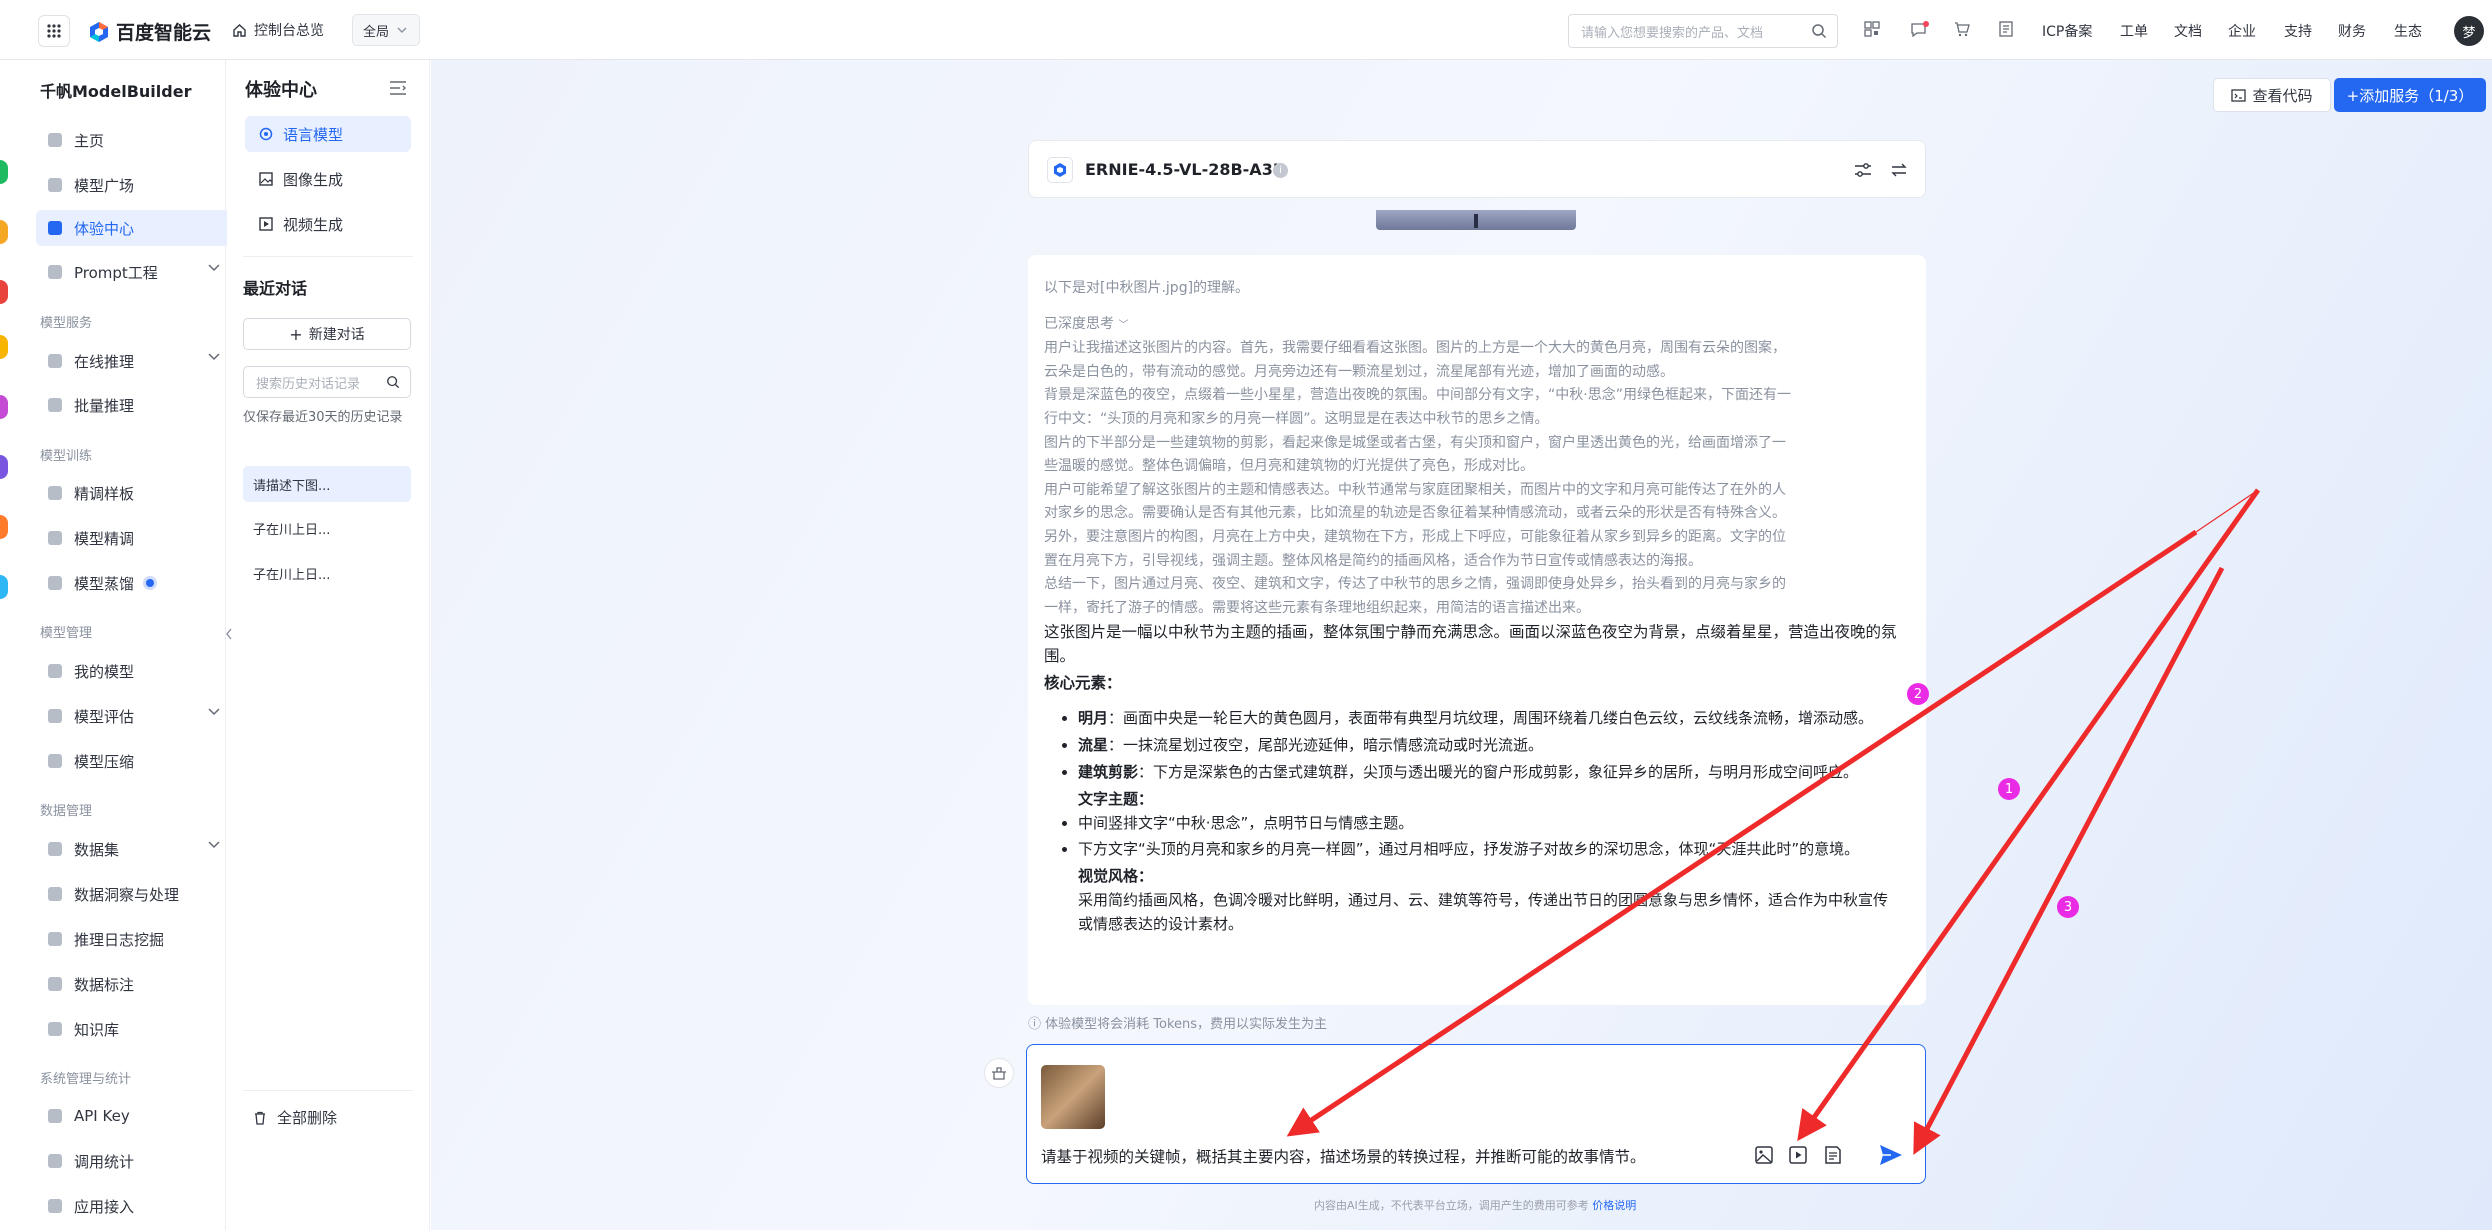  What do you see at coordinates (2009, 789) in the screenshot?
I see `annotation-badge-1: 1` at bounding box center [2009, 789].